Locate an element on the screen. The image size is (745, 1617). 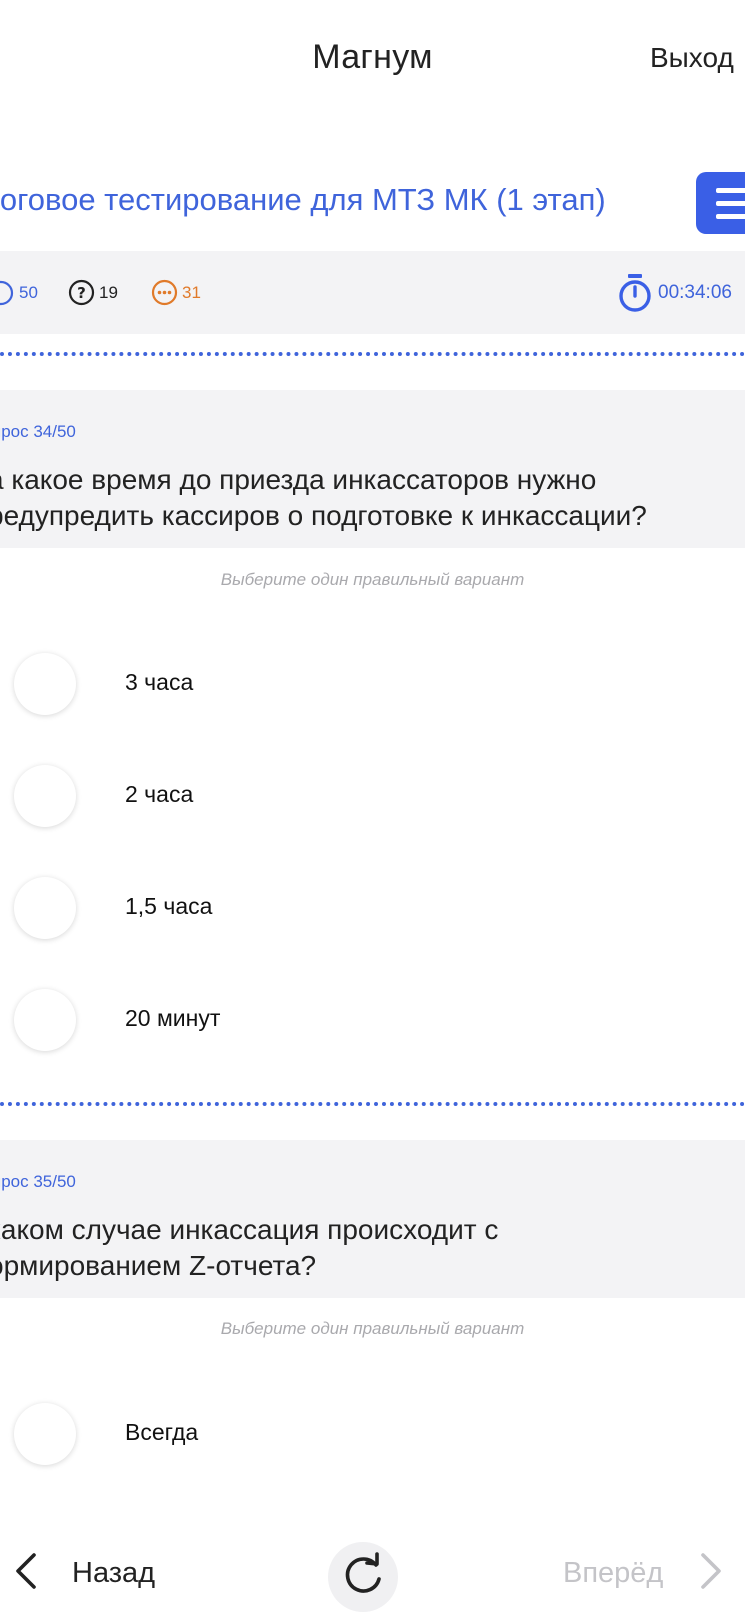
back-label: Назад is located at coordinates (114, 1573).